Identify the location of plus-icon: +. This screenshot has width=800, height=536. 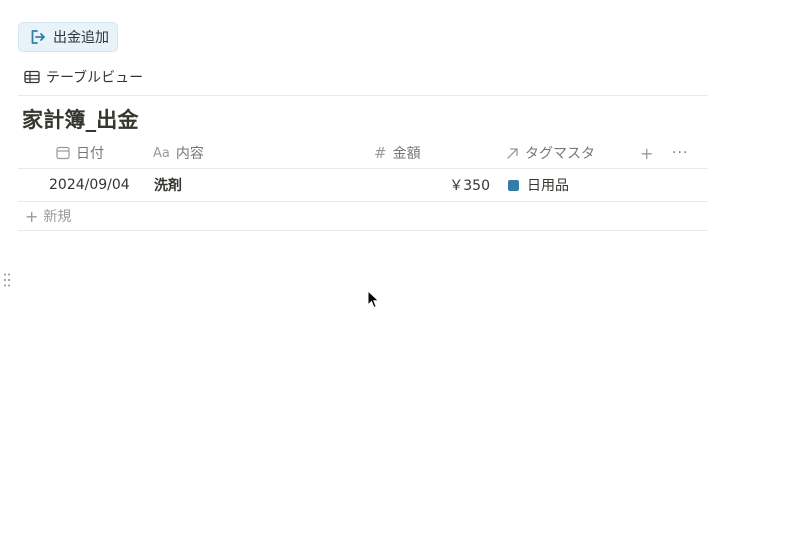
(32, 216).